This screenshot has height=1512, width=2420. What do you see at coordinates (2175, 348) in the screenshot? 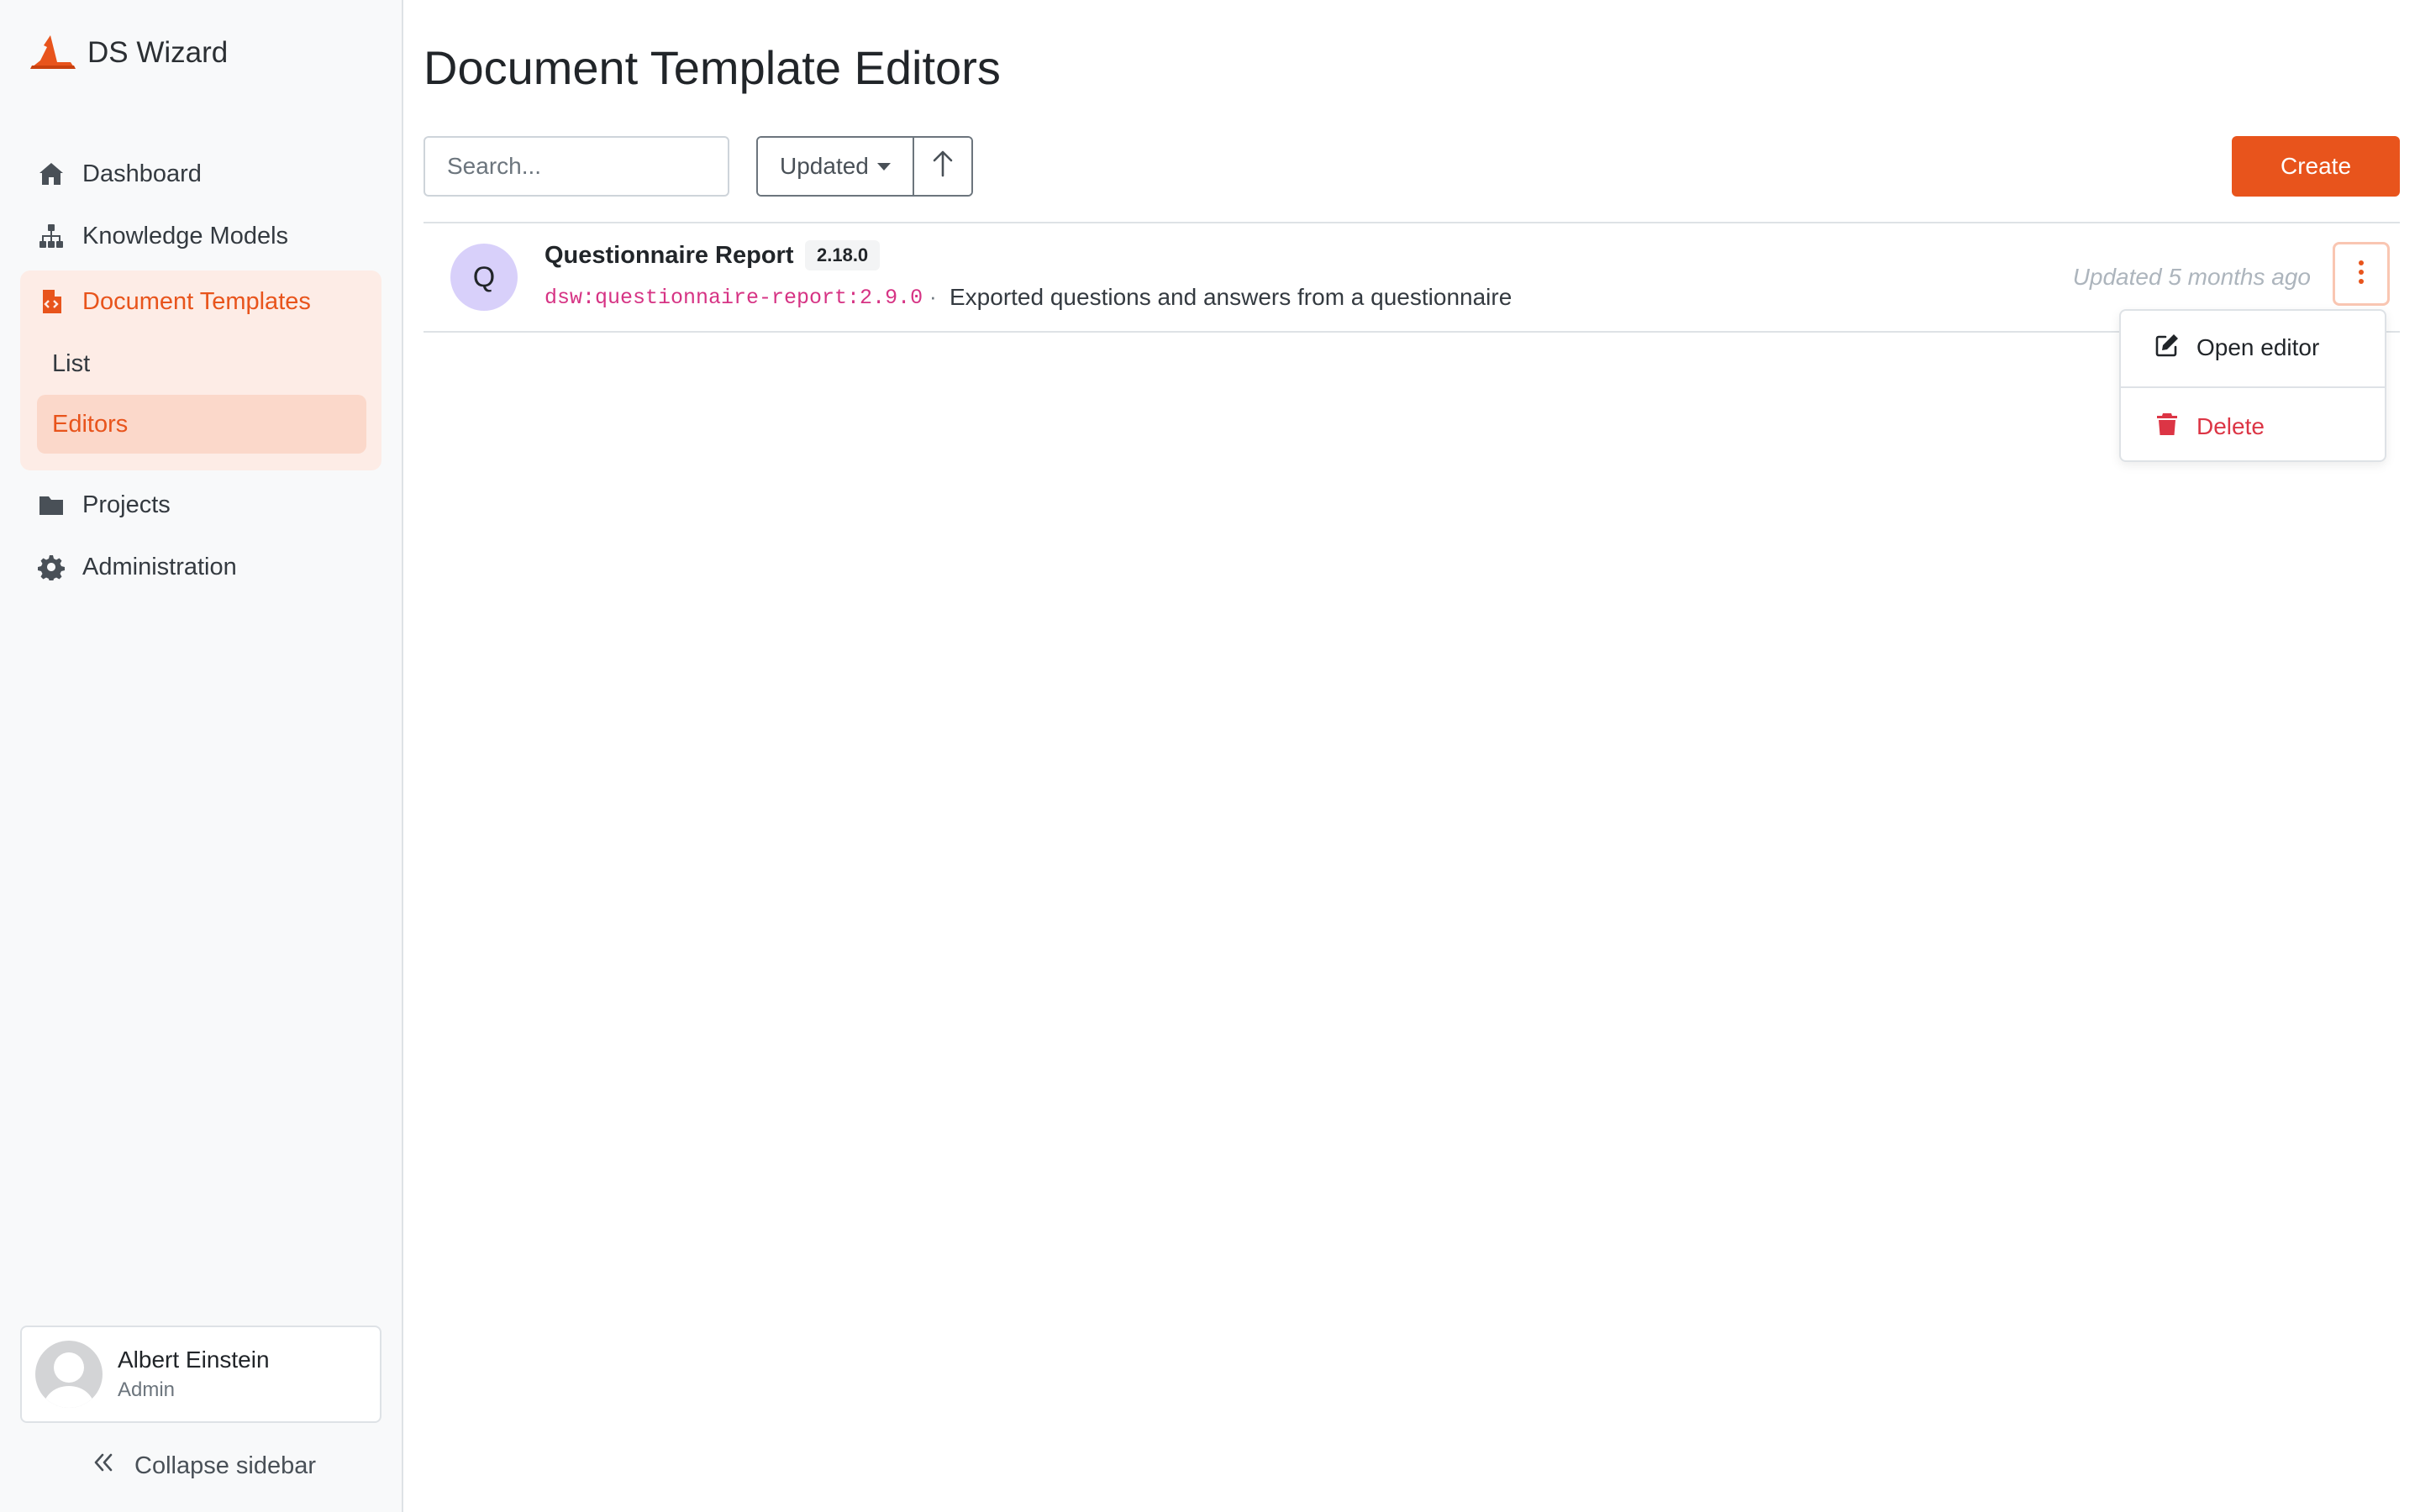
I see `edit-icon` at bounding box center [2175, 348].